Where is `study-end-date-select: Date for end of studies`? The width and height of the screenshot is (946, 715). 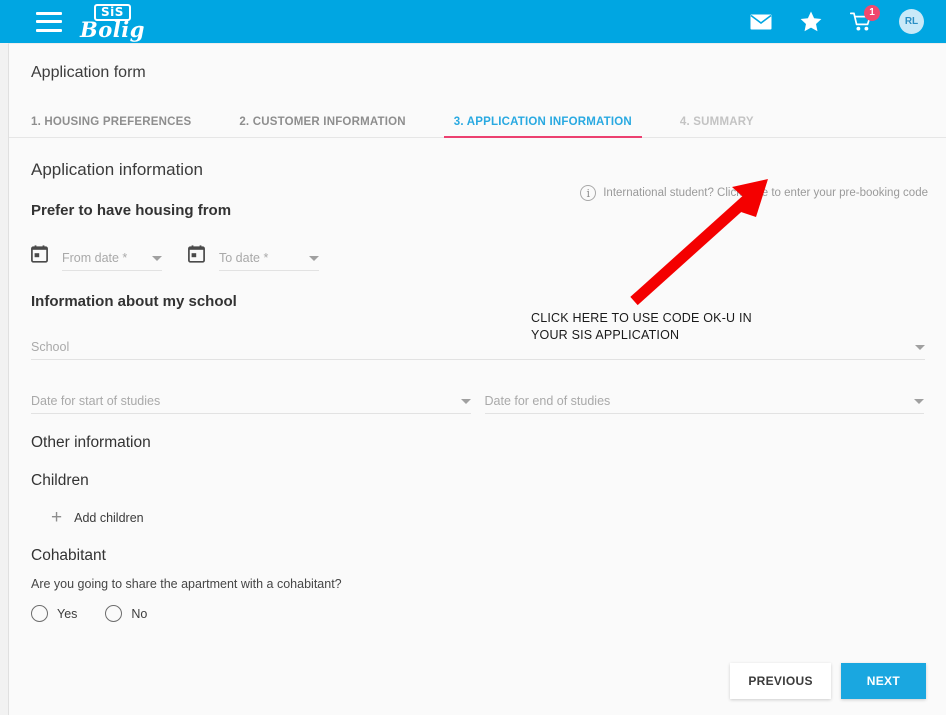 study-end-date-select: Date for end of studies is located at coordinates (704, 404).